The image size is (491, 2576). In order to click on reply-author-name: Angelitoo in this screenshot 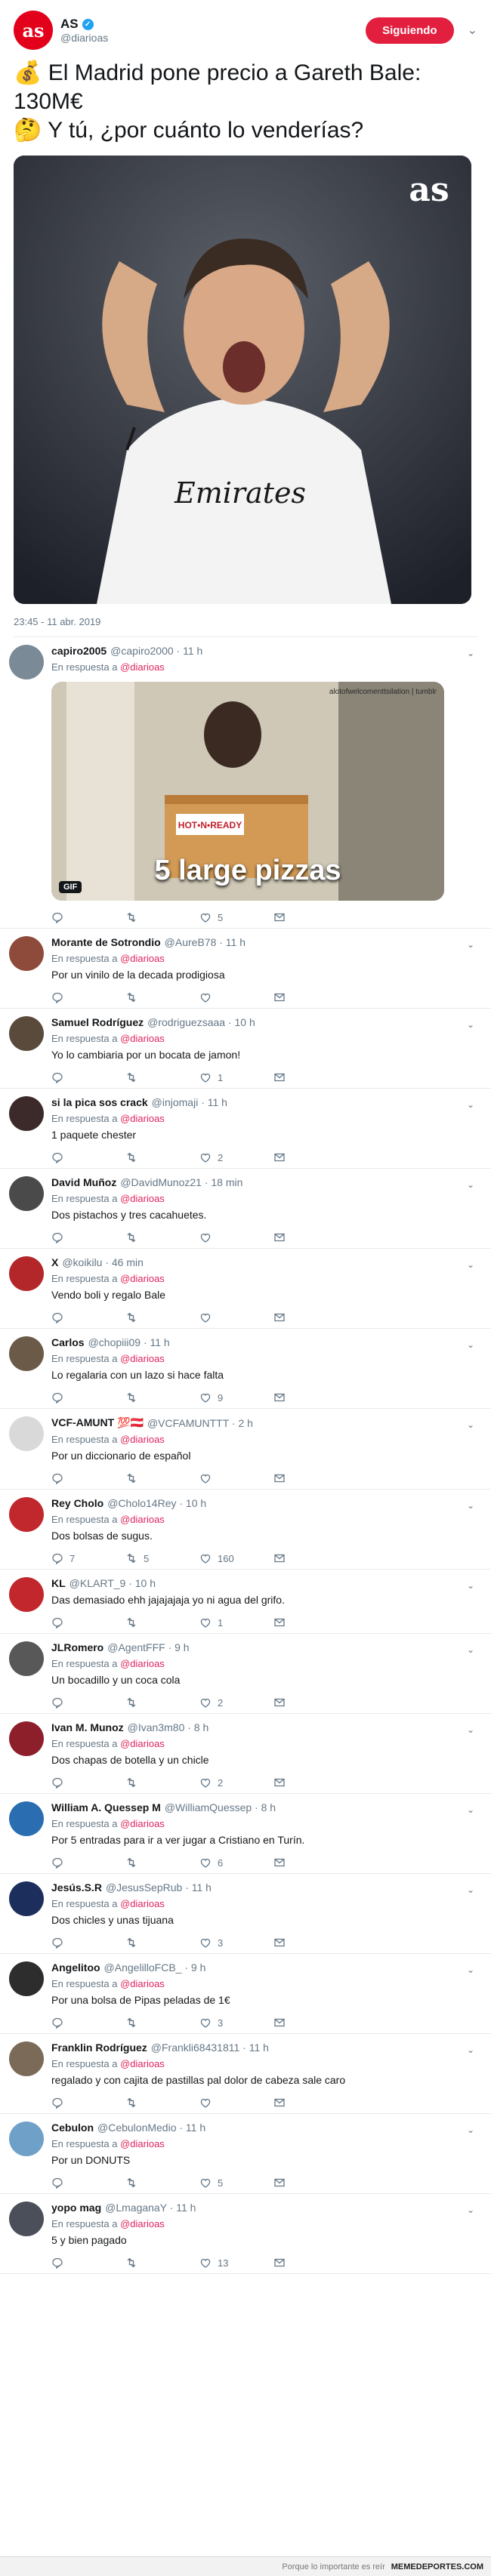, I will do `click(75, 1967)`.